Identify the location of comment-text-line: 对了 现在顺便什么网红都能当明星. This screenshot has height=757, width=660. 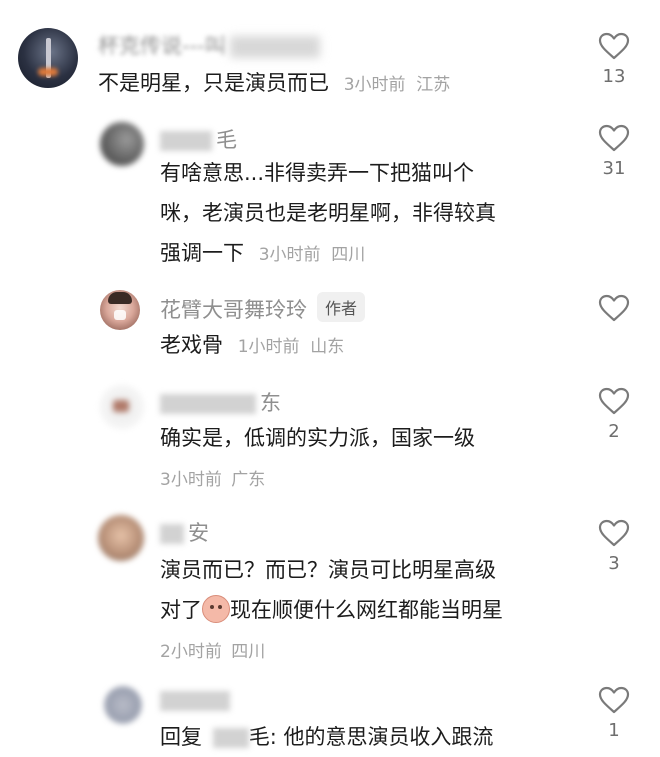
(331, 610).